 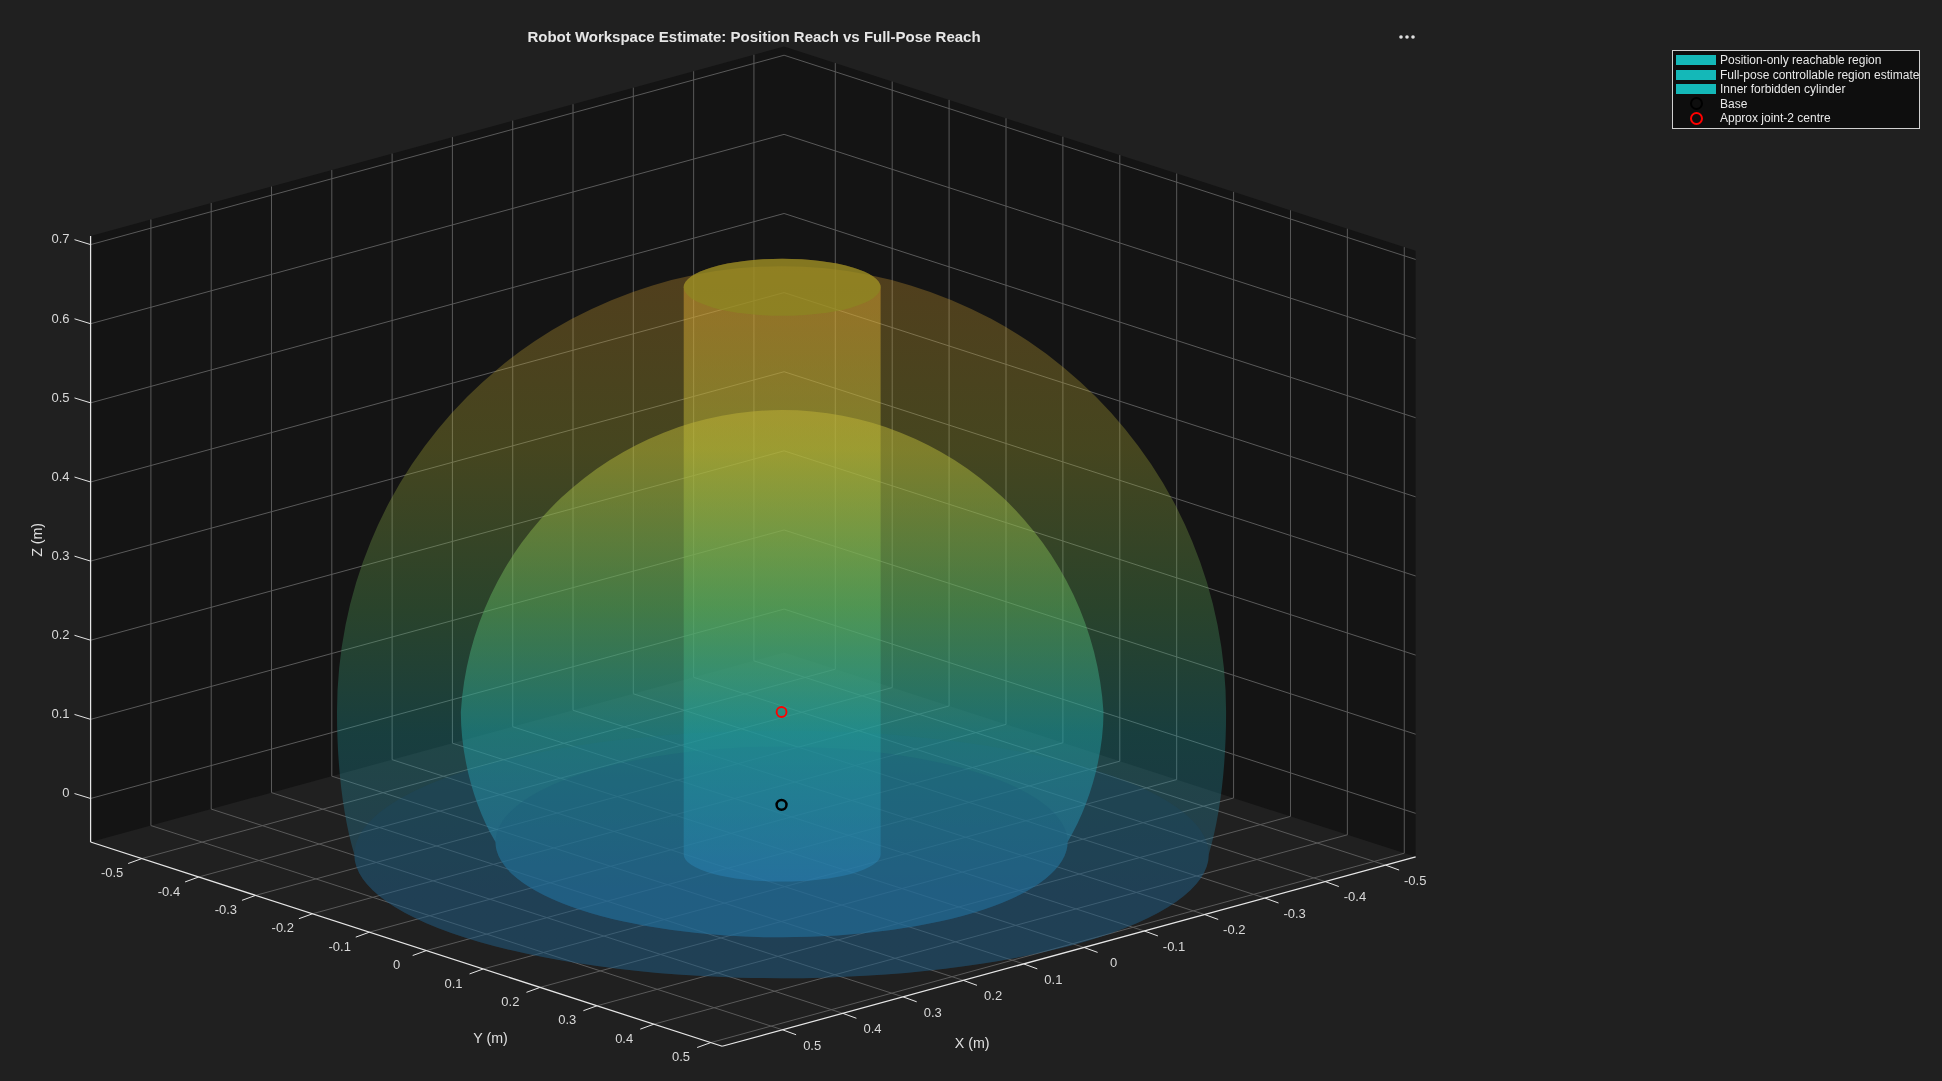 I want to click on axis-label: Y (m), so click(x=490, y=1037).